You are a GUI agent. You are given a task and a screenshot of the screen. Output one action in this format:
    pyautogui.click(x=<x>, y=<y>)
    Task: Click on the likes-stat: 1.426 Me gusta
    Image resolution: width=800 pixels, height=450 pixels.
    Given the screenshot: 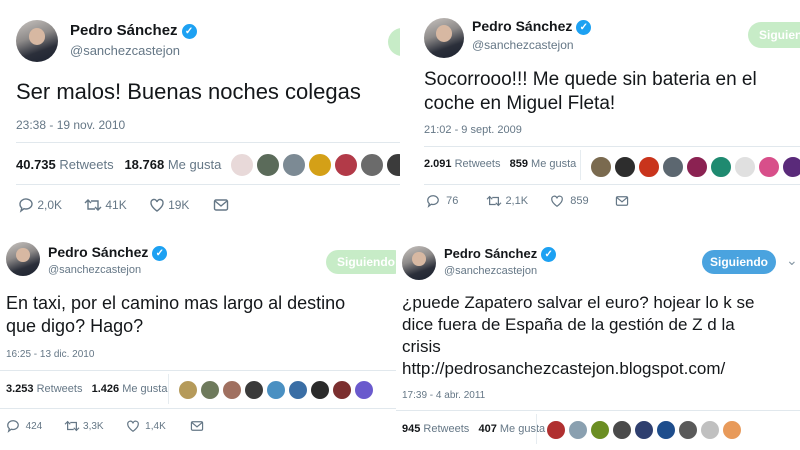 What is the action you would take?
    pyautogui.click(x=130, y=389)
    